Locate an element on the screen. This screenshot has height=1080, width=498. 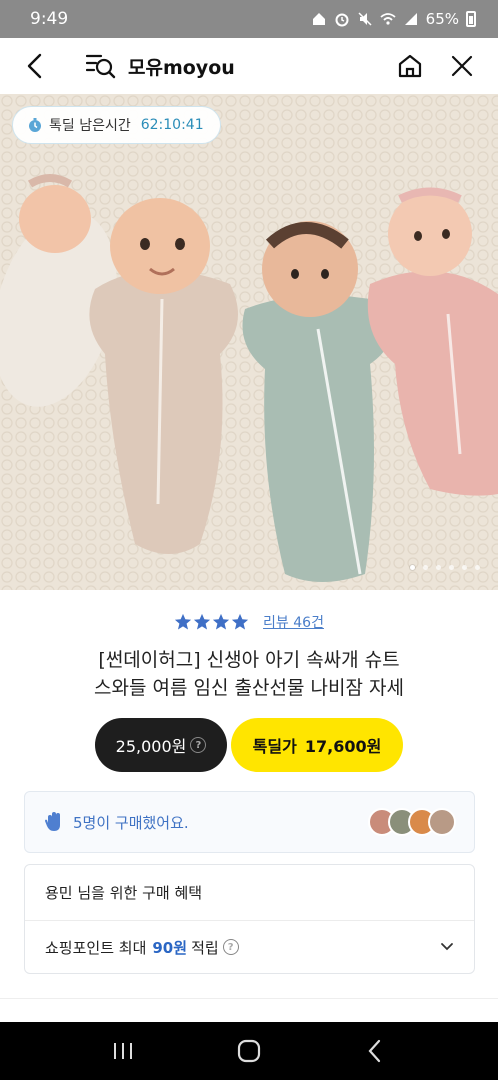
waving-hand-icon is located at coordinates (52, 821).